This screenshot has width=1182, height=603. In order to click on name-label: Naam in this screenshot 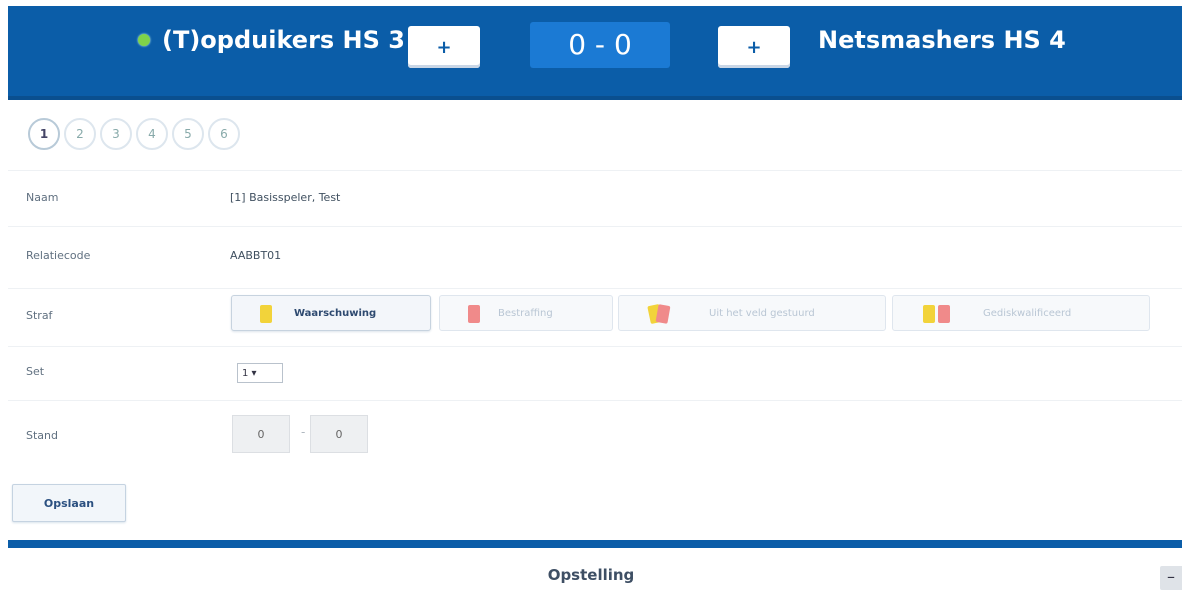, I will do `click(42, 197)`.